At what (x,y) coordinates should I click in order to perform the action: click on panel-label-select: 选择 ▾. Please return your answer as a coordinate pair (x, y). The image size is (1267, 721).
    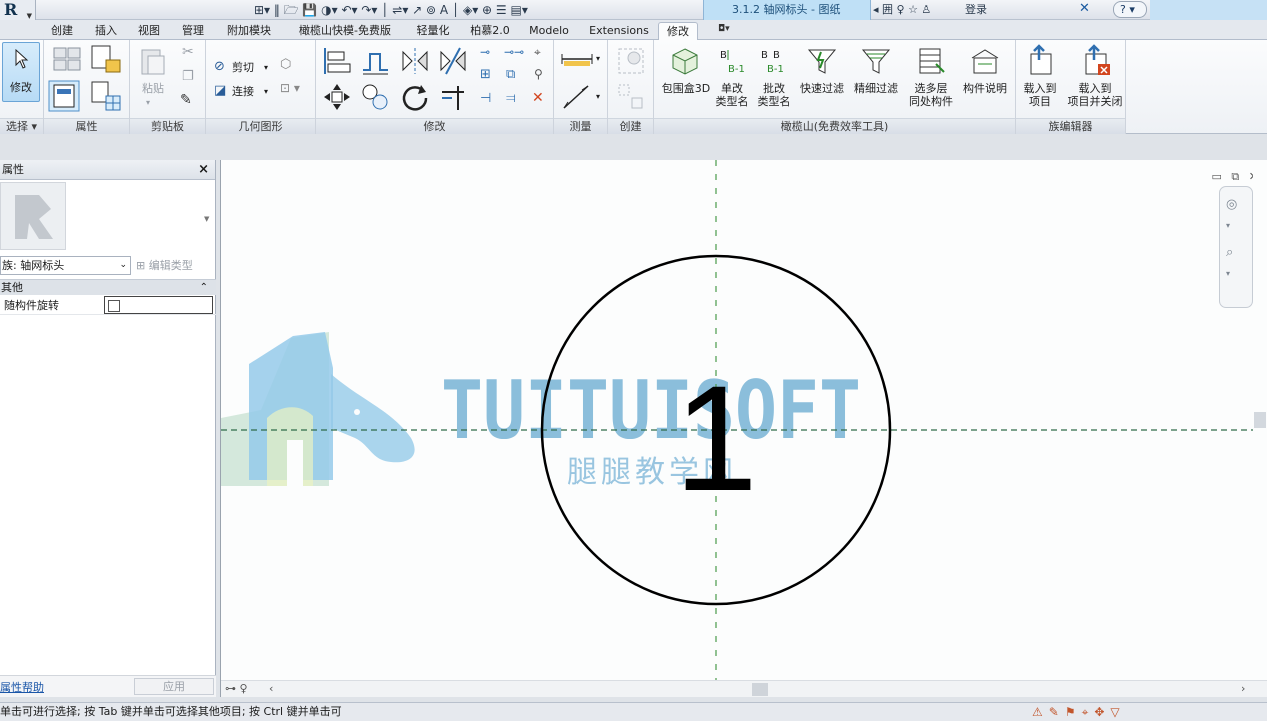
    Looking at the image, I should click on (21, 126).